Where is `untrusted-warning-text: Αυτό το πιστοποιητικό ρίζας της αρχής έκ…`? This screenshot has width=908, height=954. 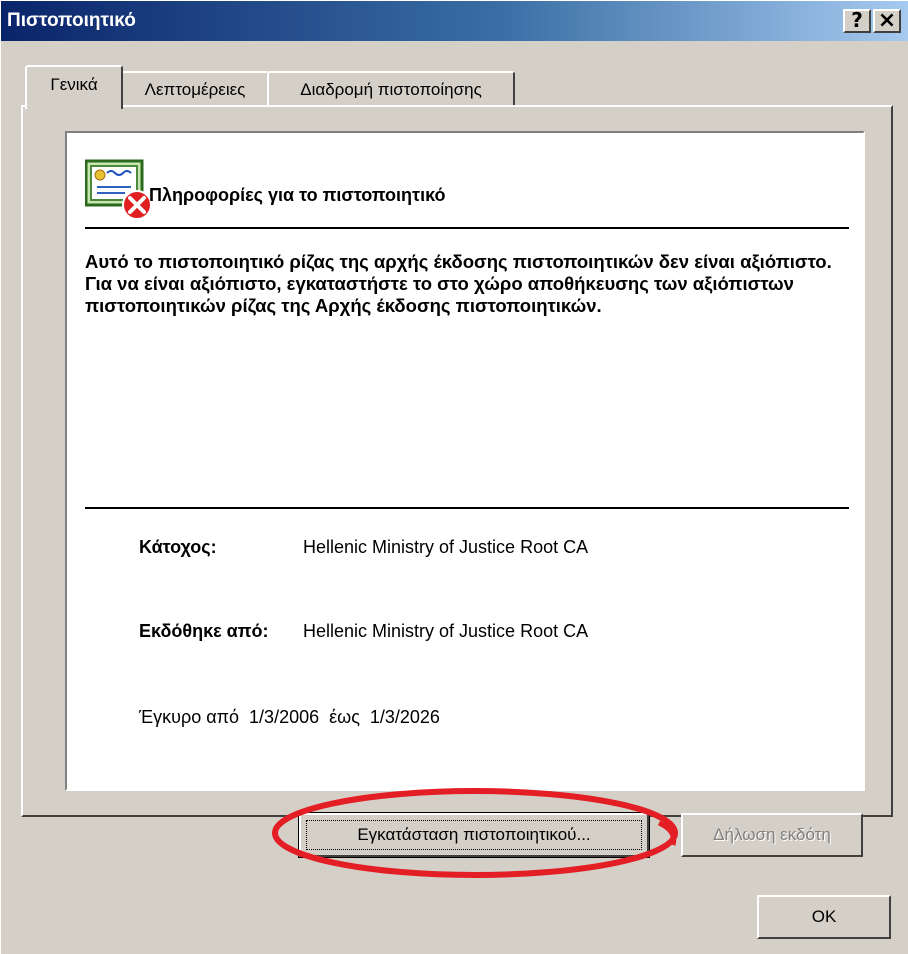 untrusted-warning-text: Αυτό το πιστοποιητικό ρίζας της αρχής έκ… is located at coordinates (458, 283).